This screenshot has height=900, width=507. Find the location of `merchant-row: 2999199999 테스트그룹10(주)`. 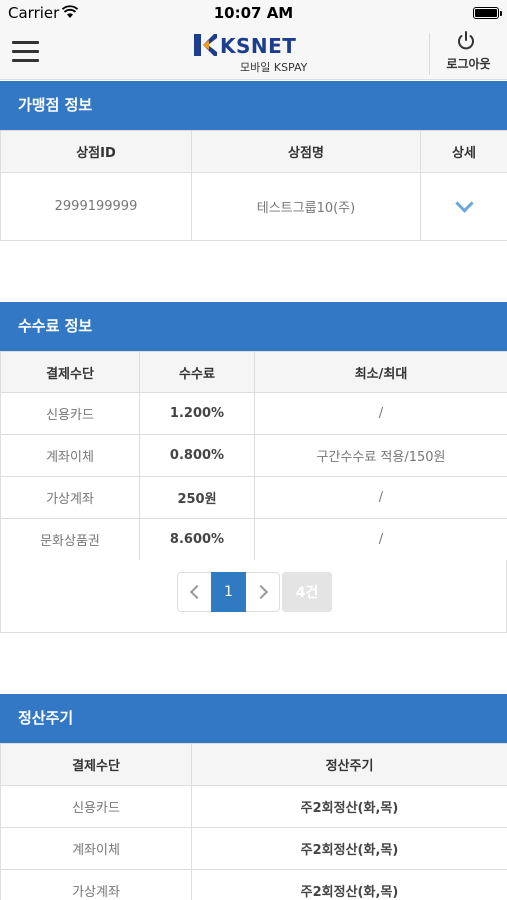

merchant-row: 2999199999 테스트그룹10(주) is located at coordinates (253, 206).